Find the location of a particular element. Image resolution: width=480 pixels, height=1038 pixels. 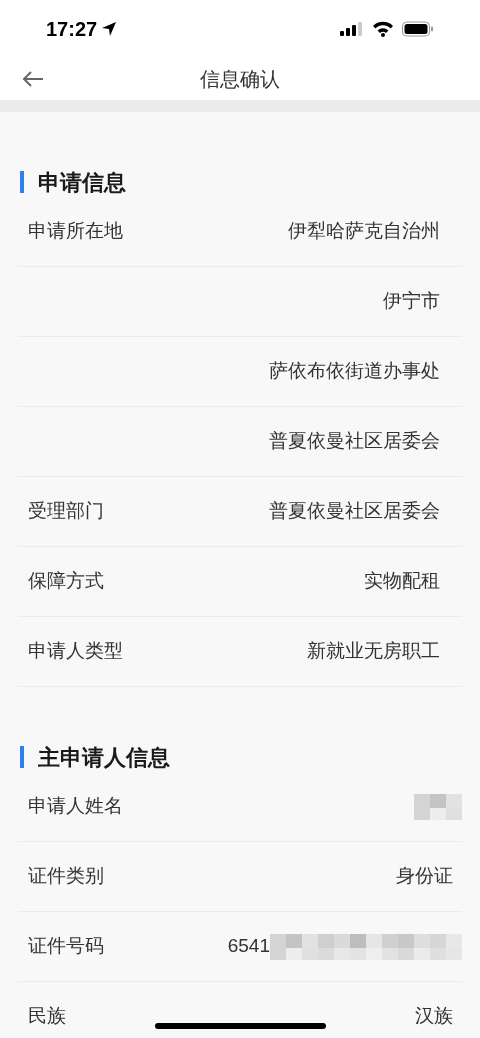

field-label: 证件类别 is located at coordinates (66, 876).